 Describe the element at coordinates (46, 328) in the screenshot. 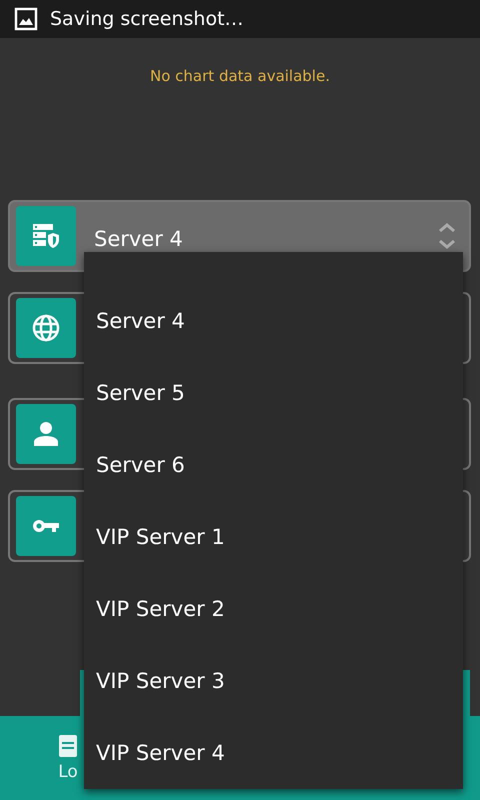

I see `globe-icon` at that location.